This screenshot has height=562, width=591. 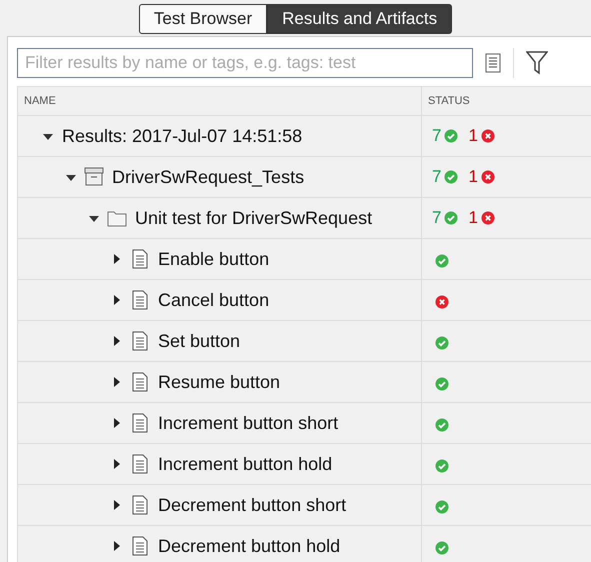 I want to click on column-header: NAME, so click(x=220, y=101).